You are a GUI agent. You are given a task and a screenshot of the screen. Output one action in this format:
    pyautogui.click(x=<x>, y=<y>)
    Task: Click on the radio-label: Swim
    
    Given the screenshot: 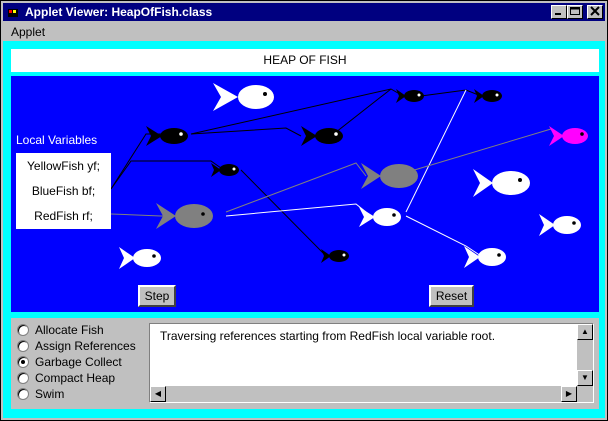 What is the action you would take?
    pyautogui.click(x=50, y=394)
    